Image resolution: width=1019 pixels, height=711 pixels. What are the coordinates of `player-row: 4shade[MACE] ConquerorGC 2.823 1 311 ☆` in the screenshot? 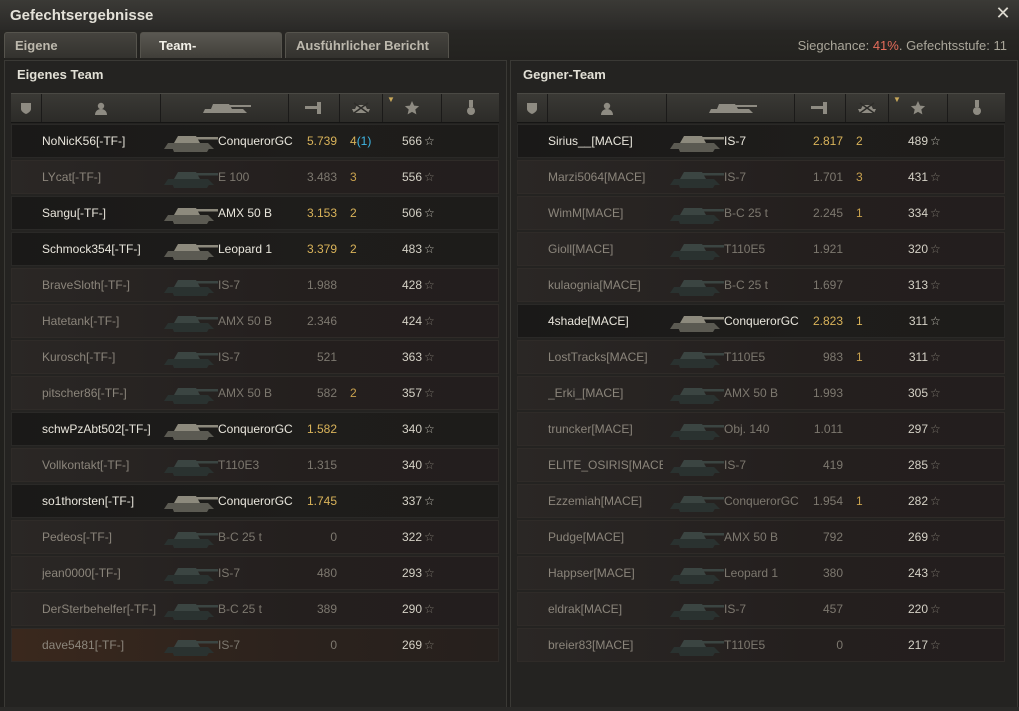 It's located at (761, 321).